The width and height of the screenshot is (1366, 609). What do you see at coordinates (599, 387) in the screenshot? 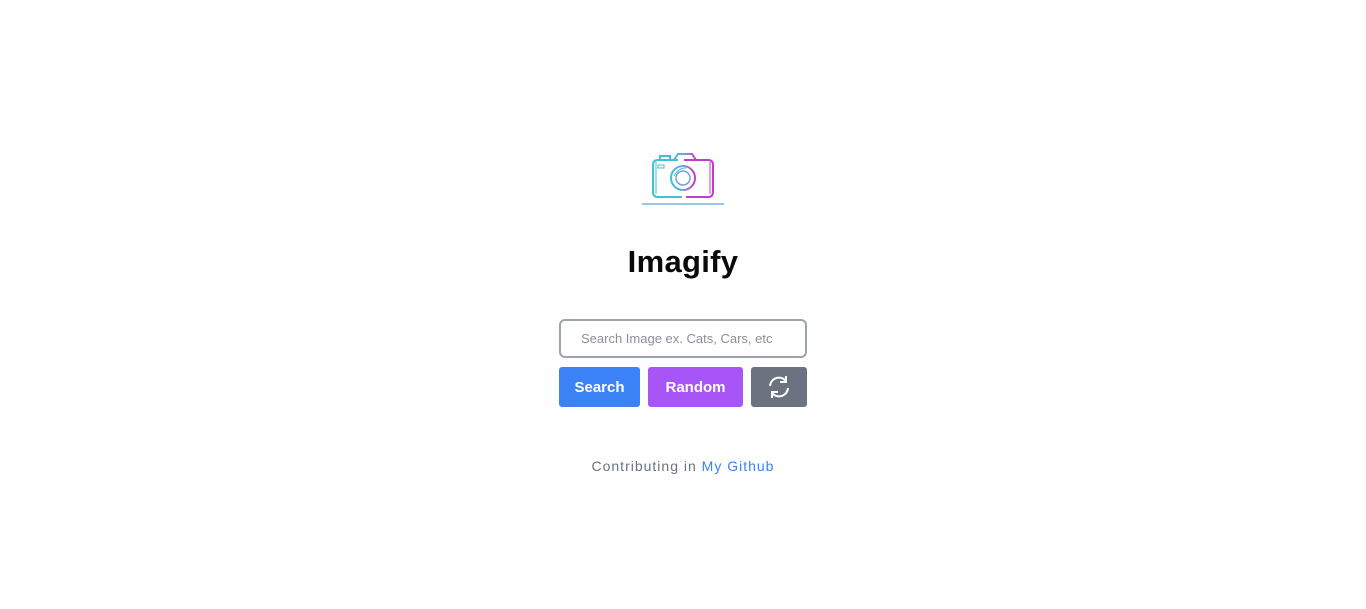
I see `search-button: Search` at bounding box center [599, 387].